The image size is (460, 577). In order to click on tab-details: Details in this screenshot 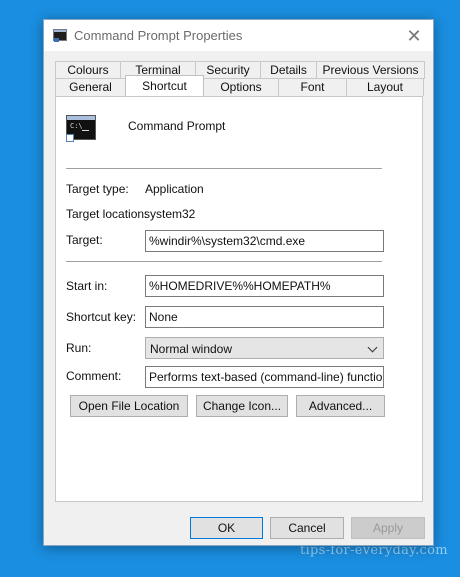, I will do `click(288, 70)`.